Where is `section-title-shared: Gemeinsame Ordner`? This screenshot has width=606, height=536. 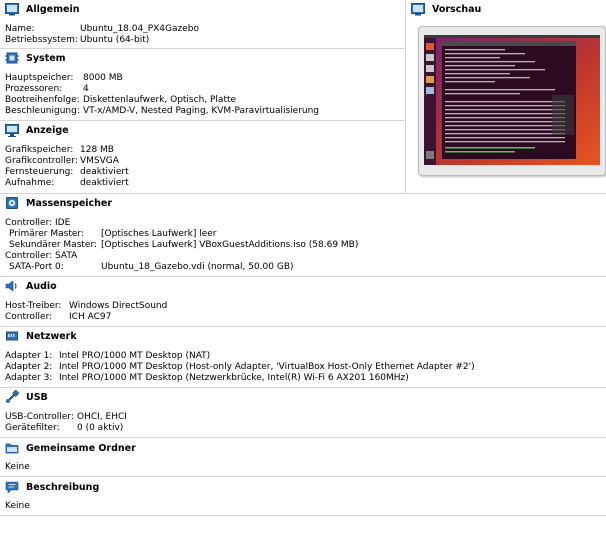
section-title-shared: Gemeinsame Ordner is located at coordinates (81, 448).